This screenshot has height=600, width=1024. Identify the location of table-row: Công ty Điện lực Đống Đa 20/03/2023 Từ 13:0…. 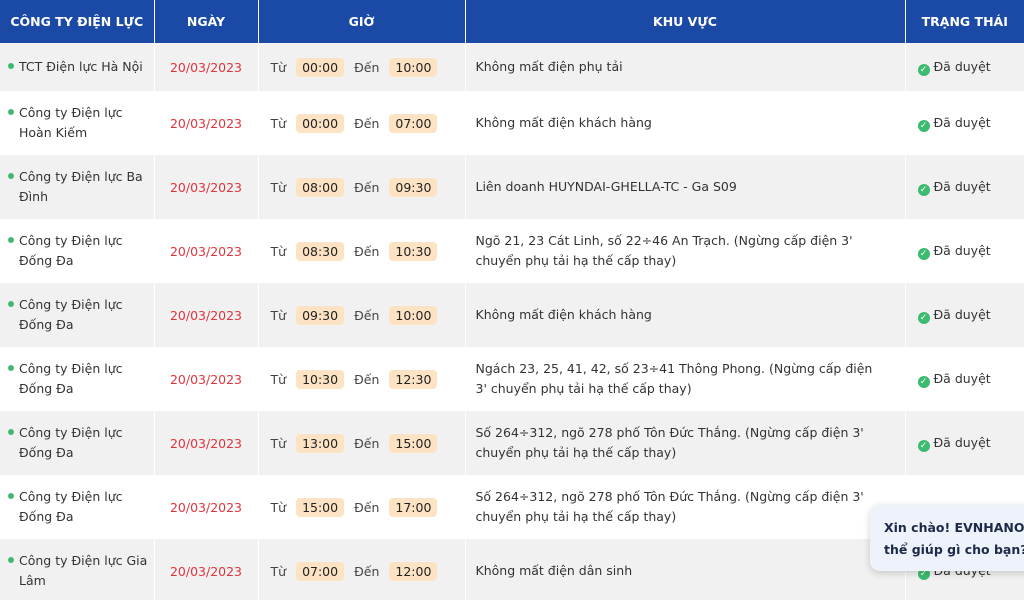
(512, 443).